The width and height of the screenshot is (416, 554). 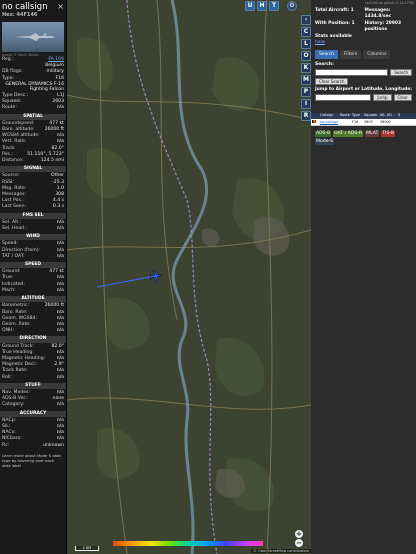 What do you see at coordinates (306, 68) in the screenshot?
I see `map-side-button-k: K` at bounding box center [306, 68].